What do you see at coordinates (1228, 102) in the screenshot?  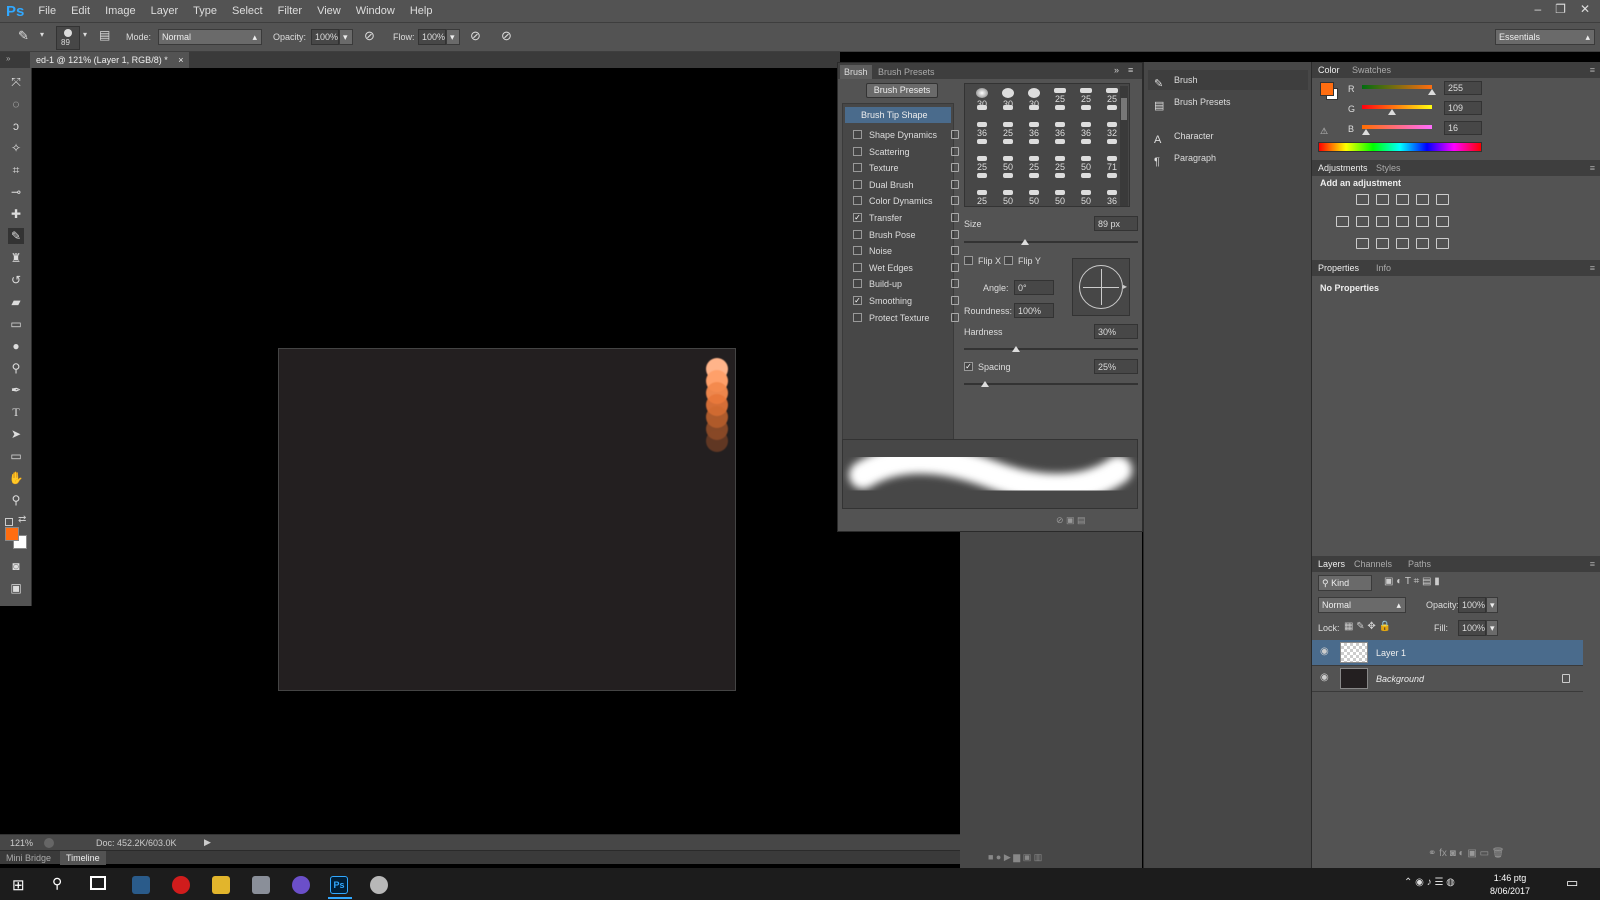 I see `dock-item-brush-presets: ▤ Brush Presets` at bounding box center [1228, 102].